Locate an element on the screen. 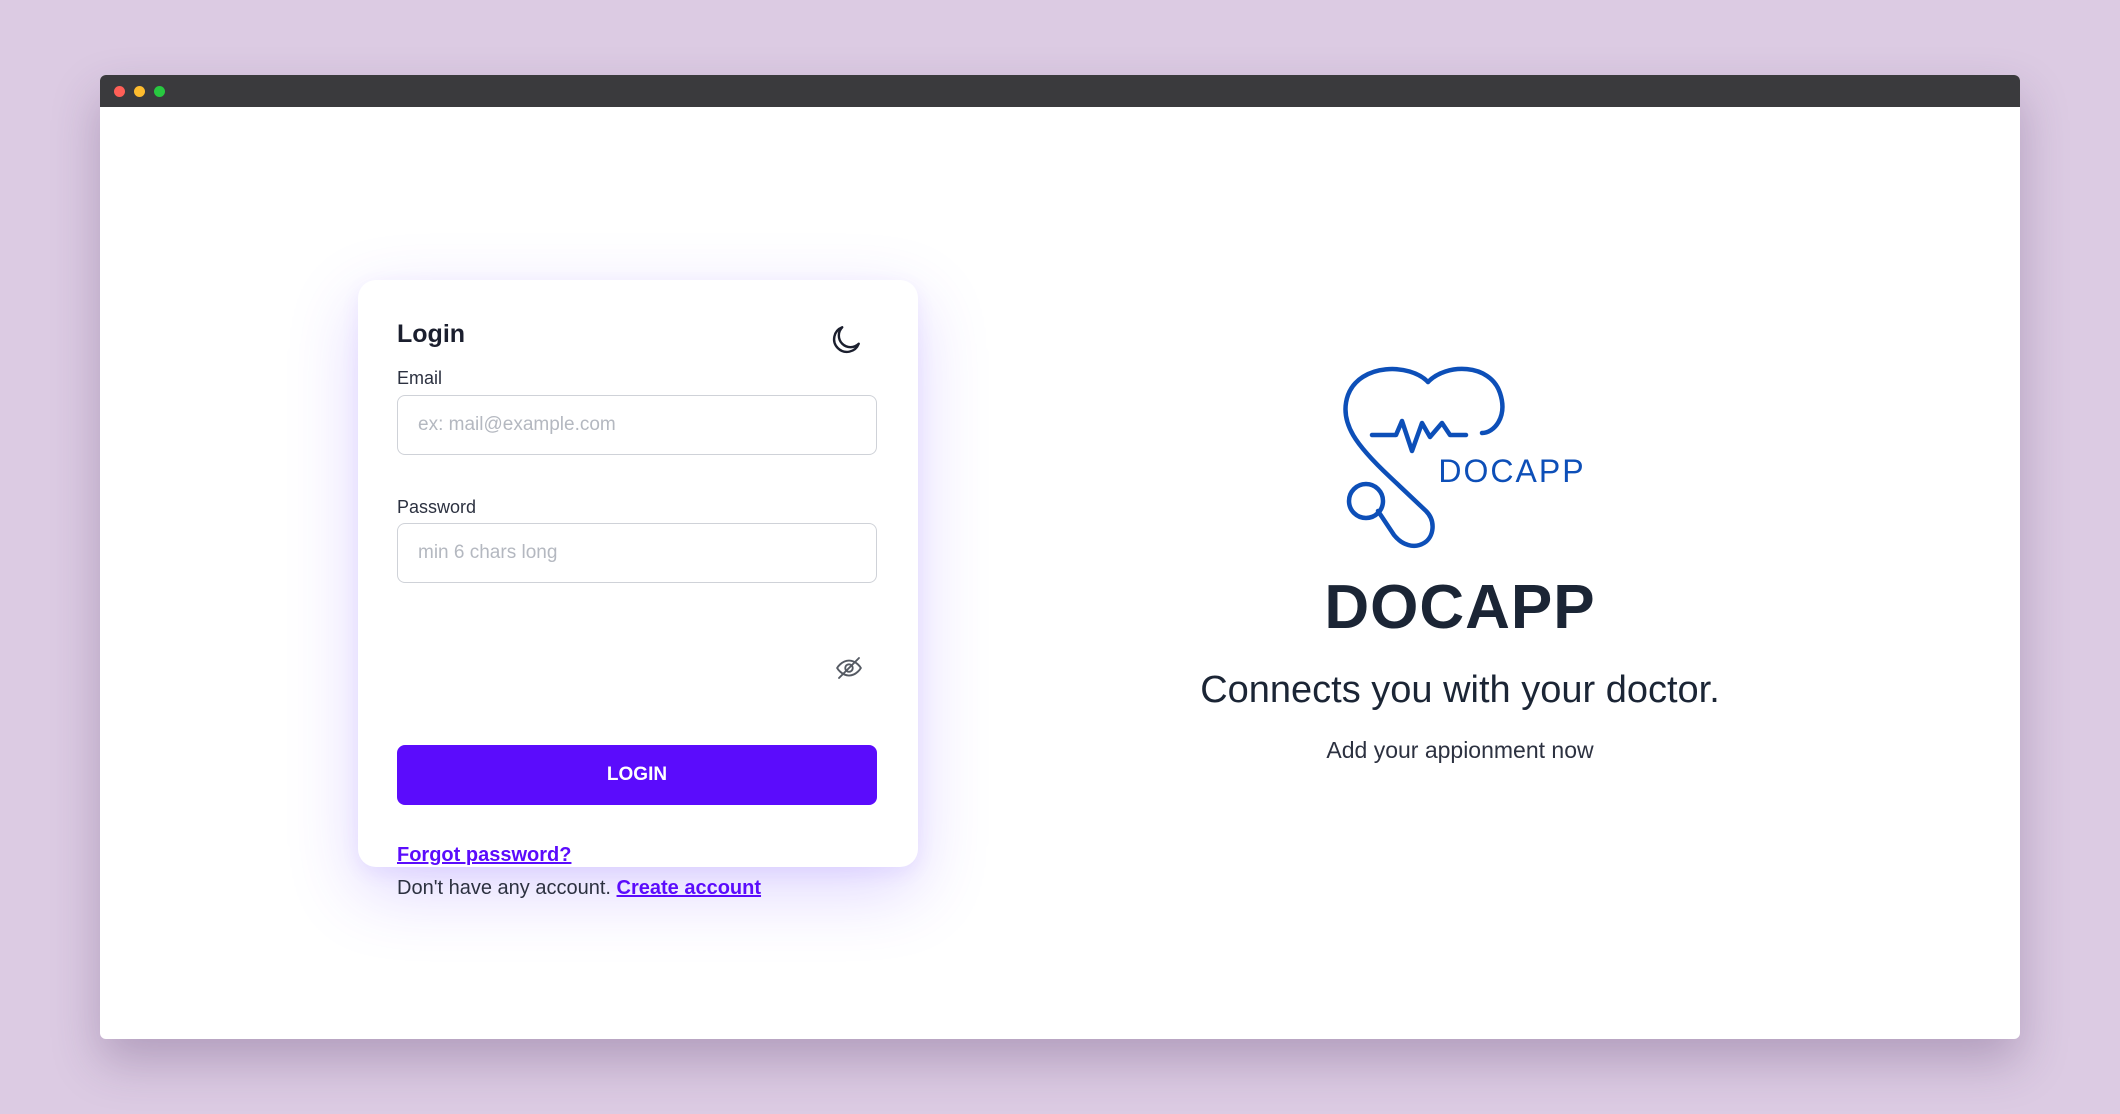 This screenshot has width=2120, height=1114. forgot-password-link: Forgot password? is located at coordinates (484, 855).